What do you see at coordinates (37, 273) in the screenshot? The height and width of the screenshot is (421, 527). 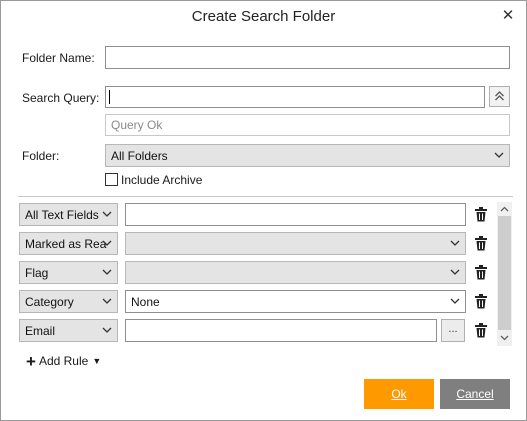 I see `rule-field-value: Flag` at bounding box center [37, 273].